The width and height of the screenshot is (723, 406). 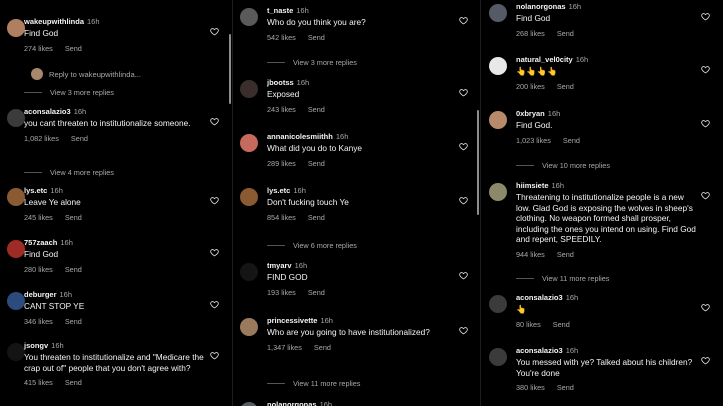 I want to click on username: princessivette, so click(x=292, y=320).